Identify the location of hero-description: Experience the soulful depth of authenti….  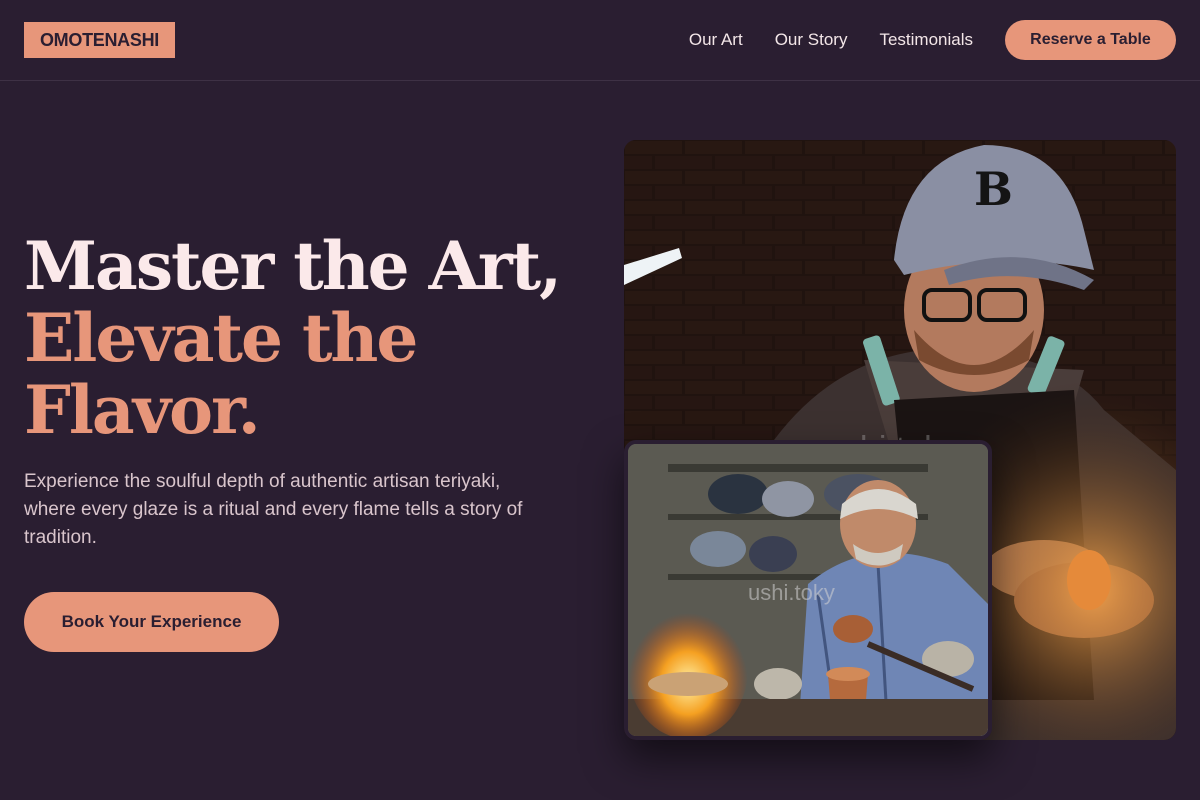
(273, 509).